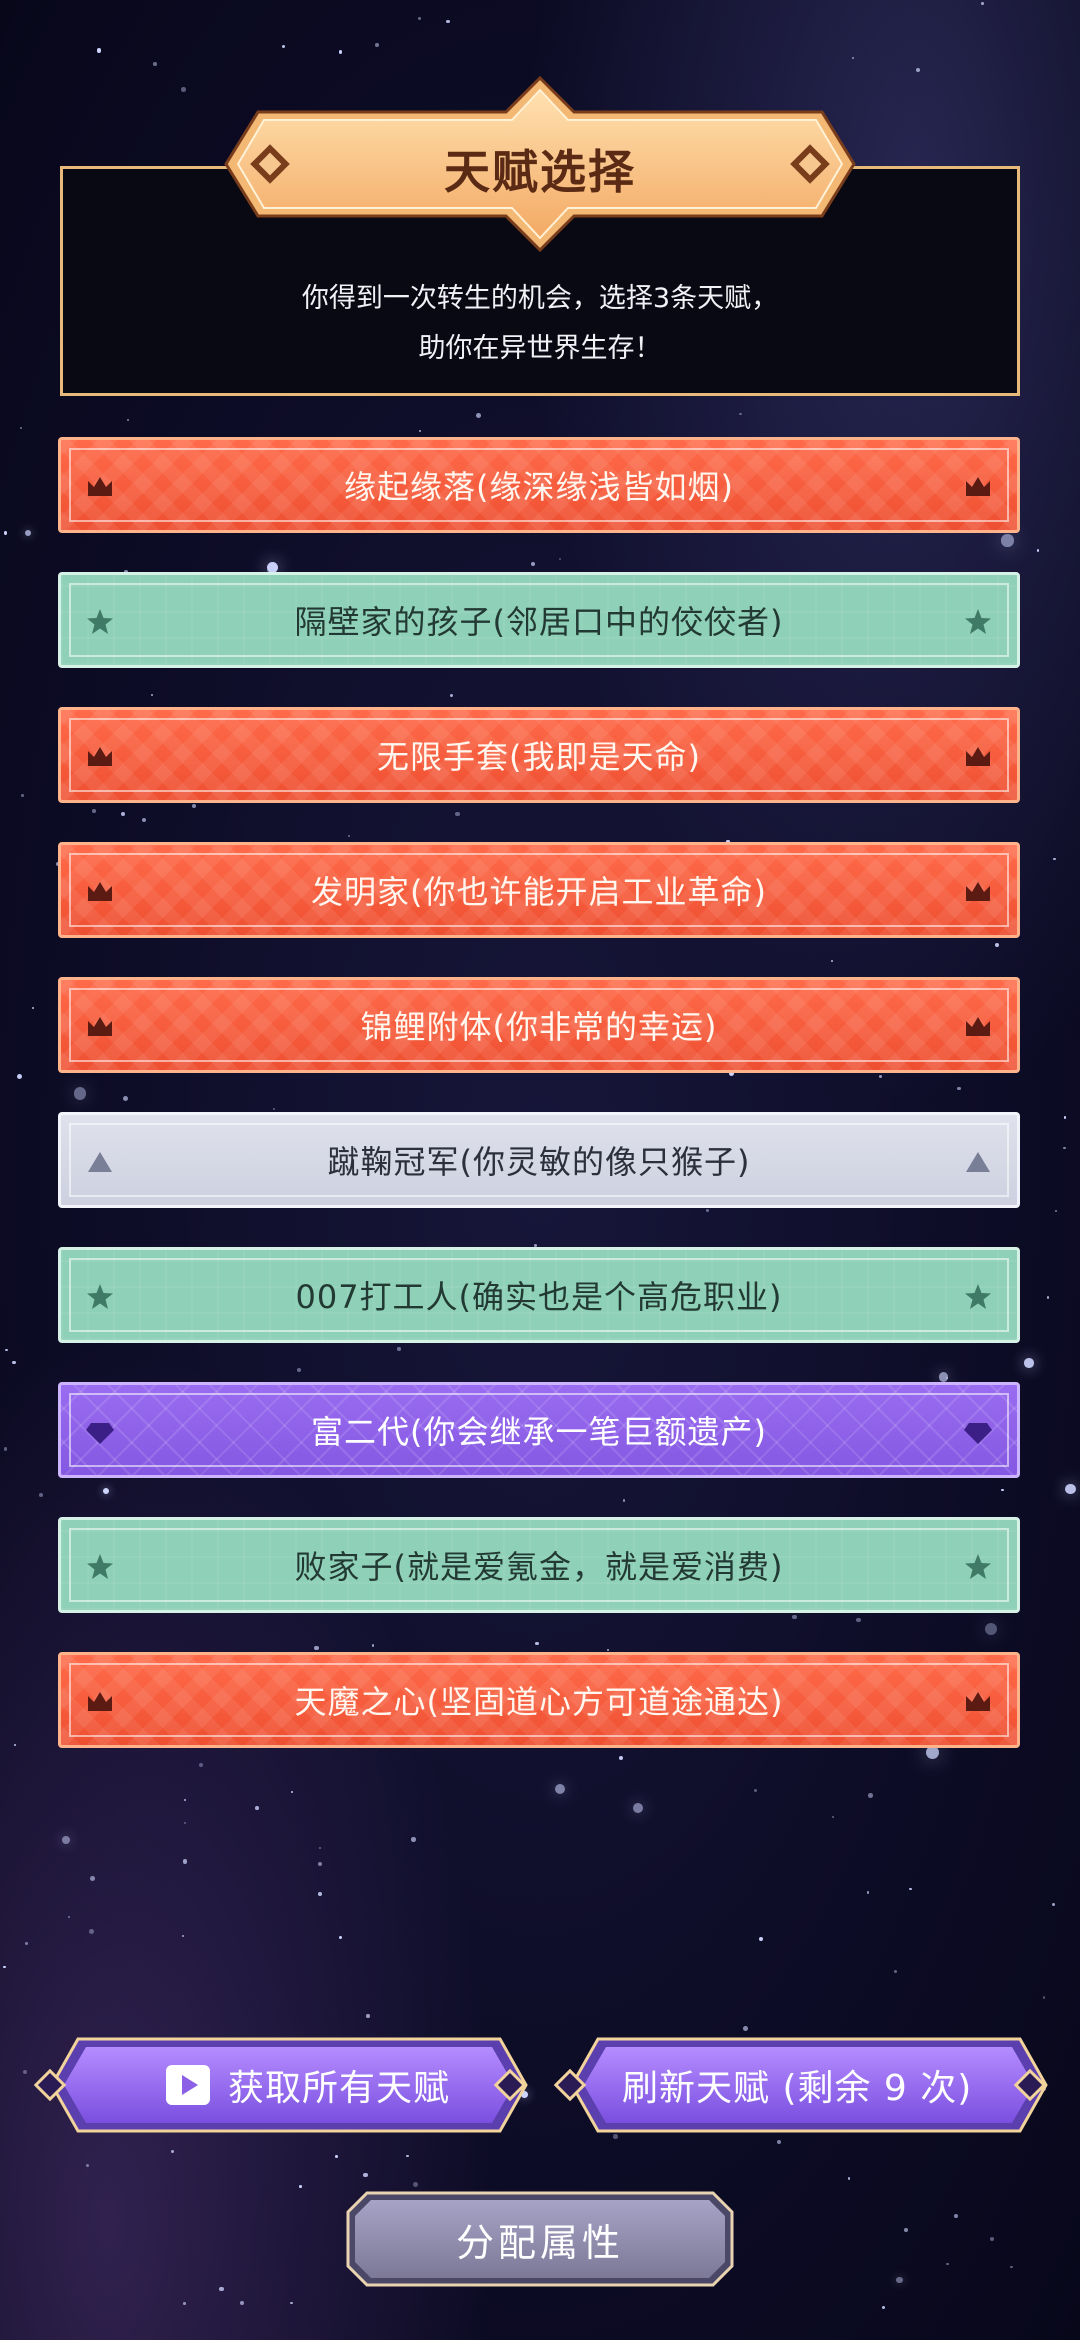  I want to click on title-banner: 天赋选择, so click(540, 164).